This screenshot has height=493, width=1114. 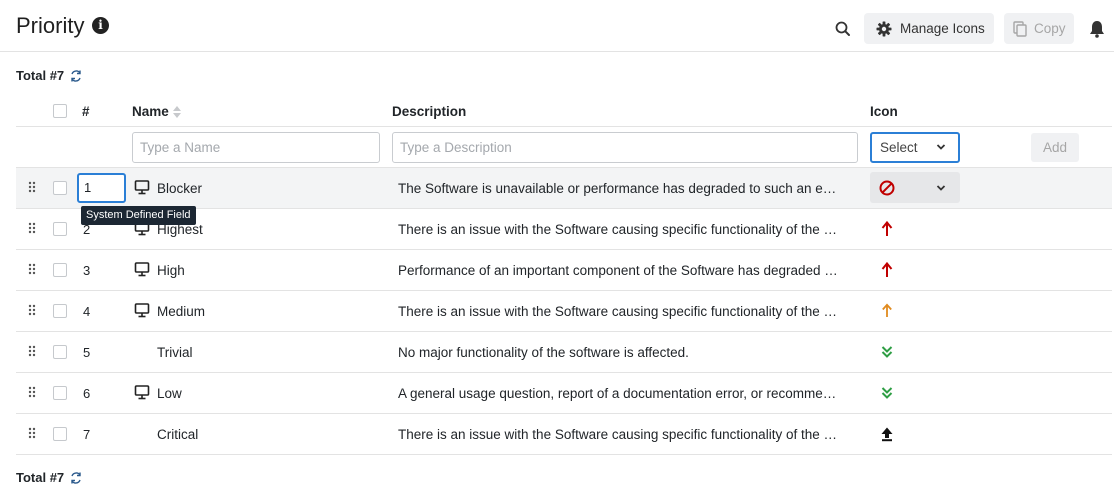 What do you see at coordinates (887, 434) in the screenshot?
I see `arrow-up-bar-black-icon` at bounding box center [887, 434].